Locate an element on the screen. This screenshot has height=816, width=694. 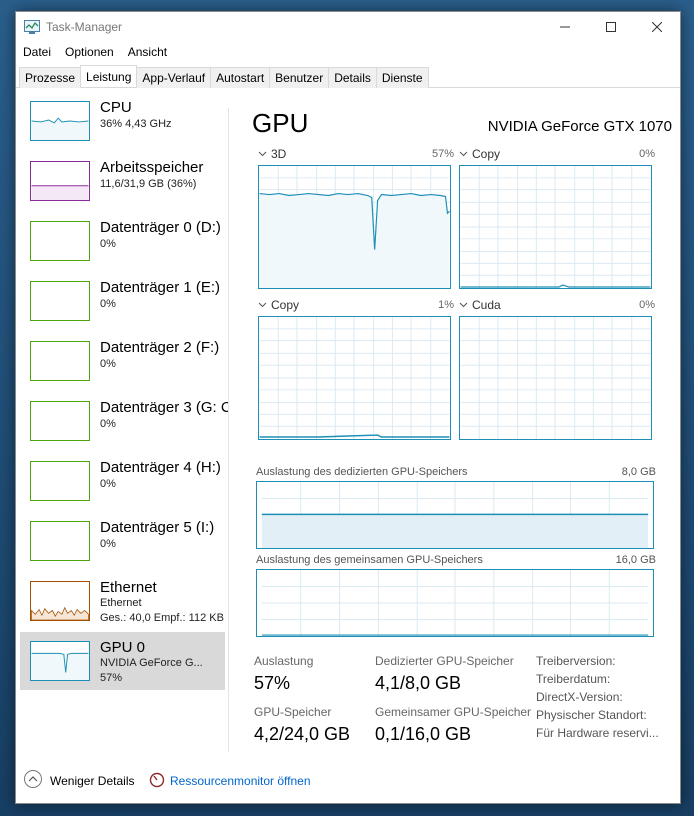
collapse-toggle is located at coordinates (33, 779).